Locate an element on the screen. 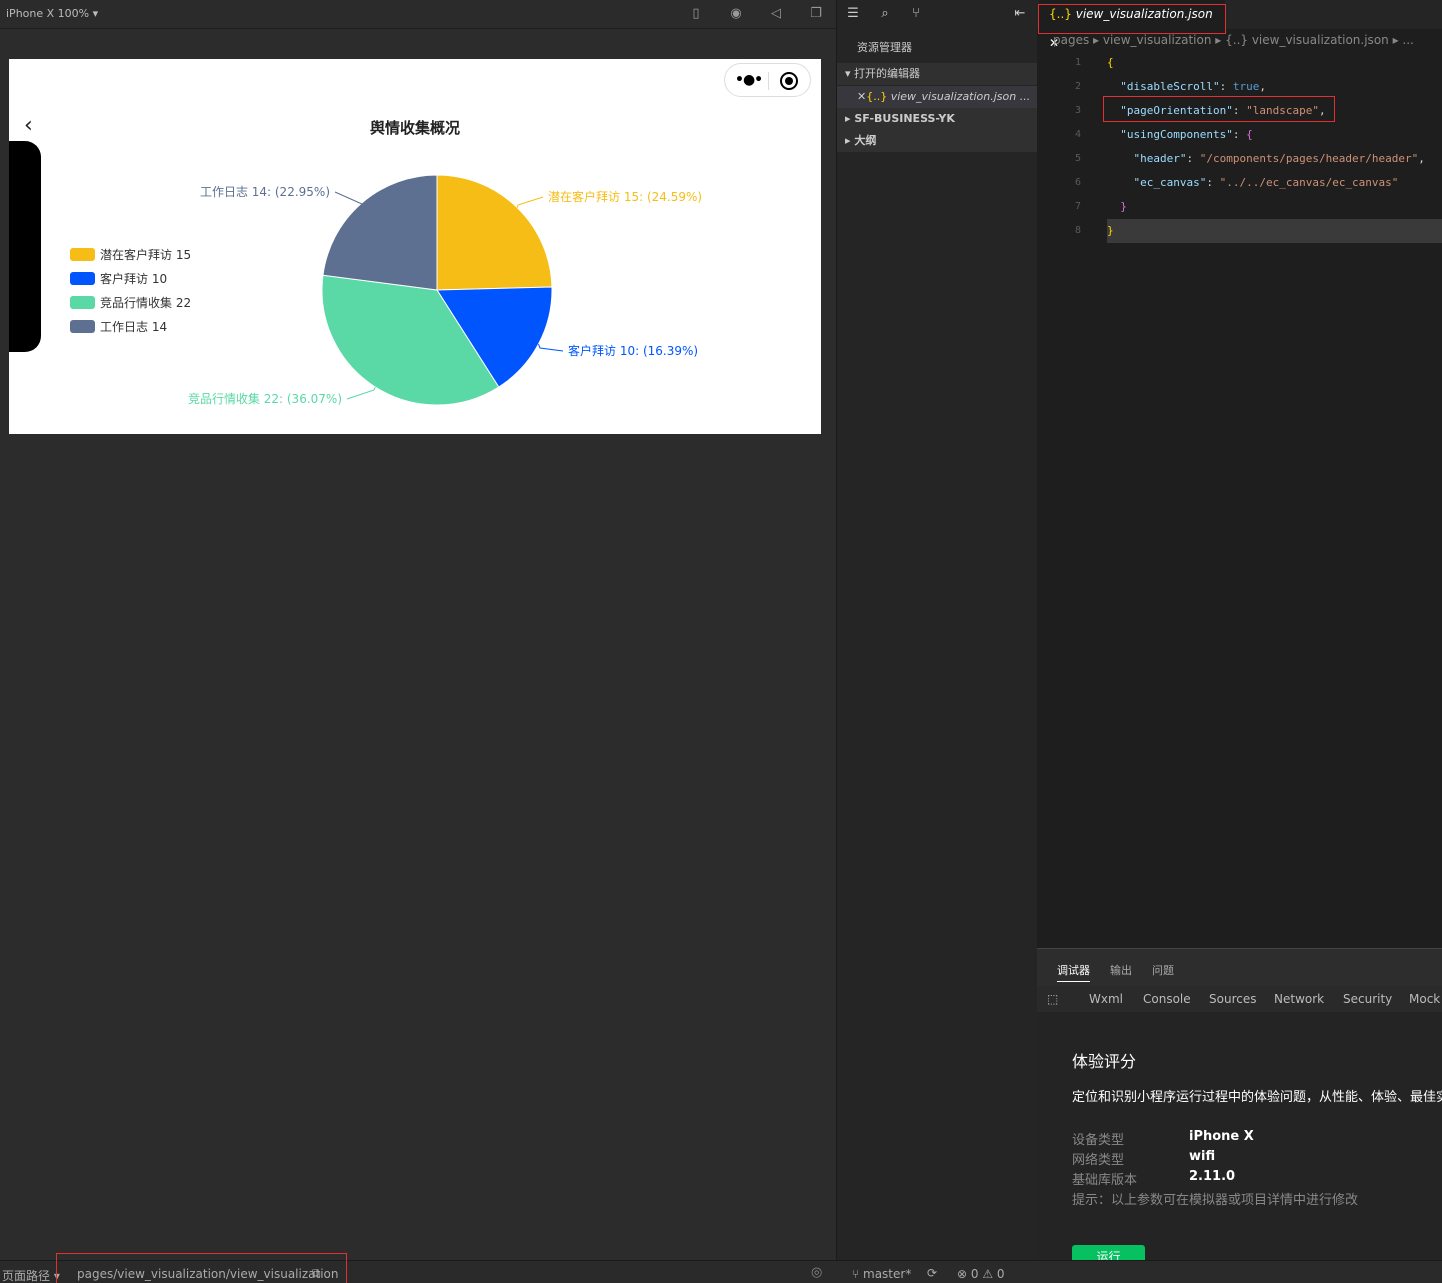  list-icon: ☰ is located at coordinates (853, 13).